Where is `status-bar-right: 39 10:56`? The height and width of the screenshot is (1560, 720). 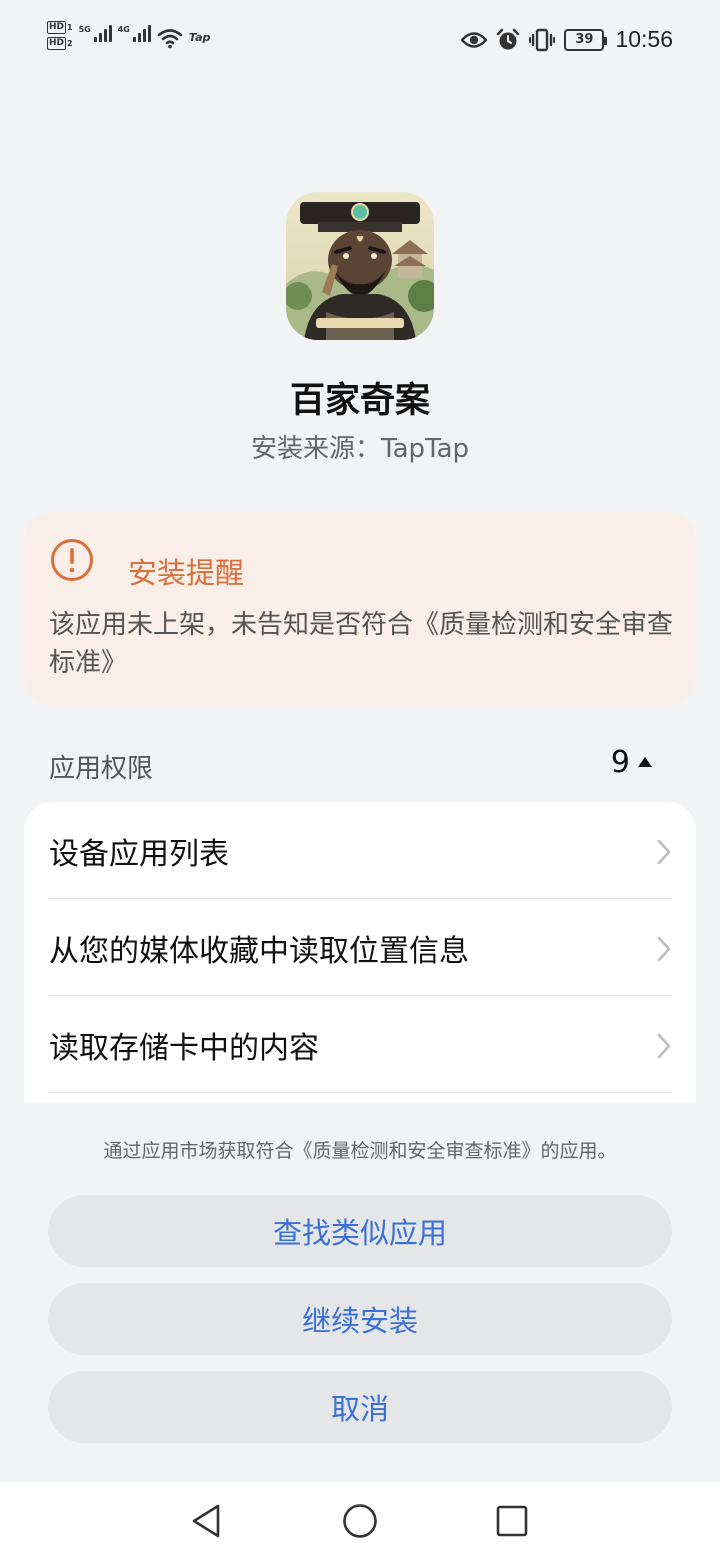
status-bar-right: 39 10:56 is located at coordinates (567, 39).